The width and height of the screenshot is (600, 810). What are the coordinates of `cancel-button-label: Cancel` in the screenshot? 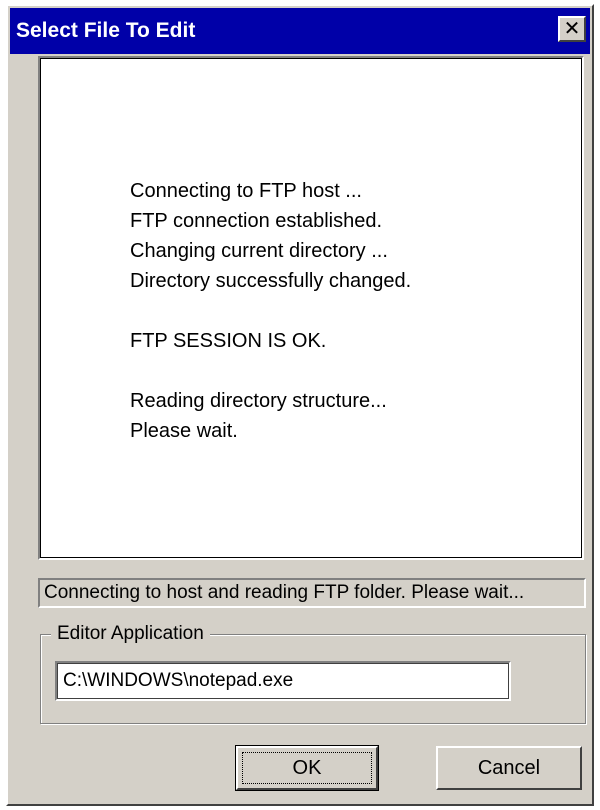 It's located at (509, 768).